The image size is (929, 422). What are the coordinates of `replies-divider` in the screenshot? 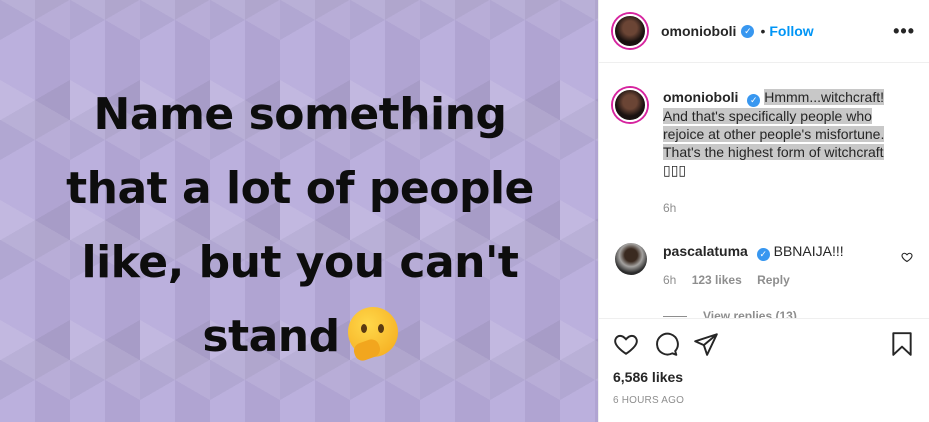 It's located at (675, 316).